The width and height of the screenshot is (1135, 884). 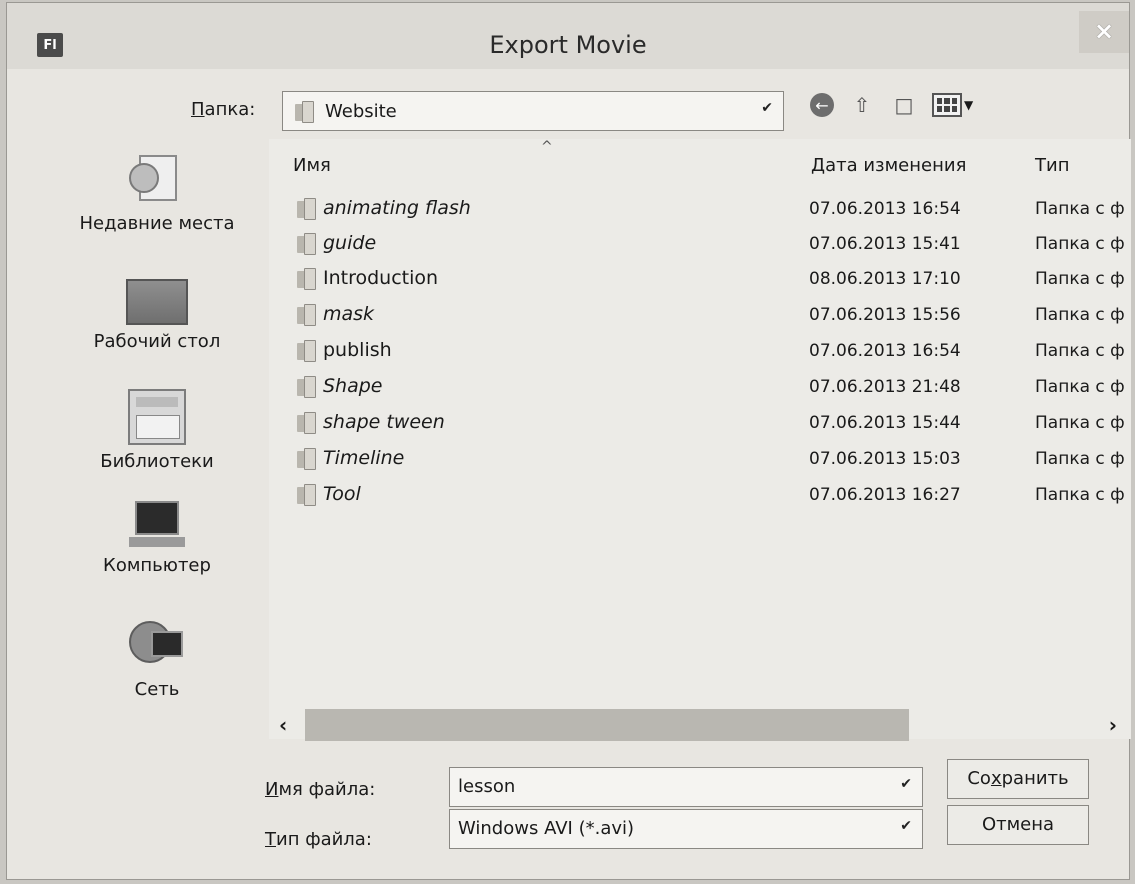 I want to click on folder-label: Папка:, so click(x=223, y=109).